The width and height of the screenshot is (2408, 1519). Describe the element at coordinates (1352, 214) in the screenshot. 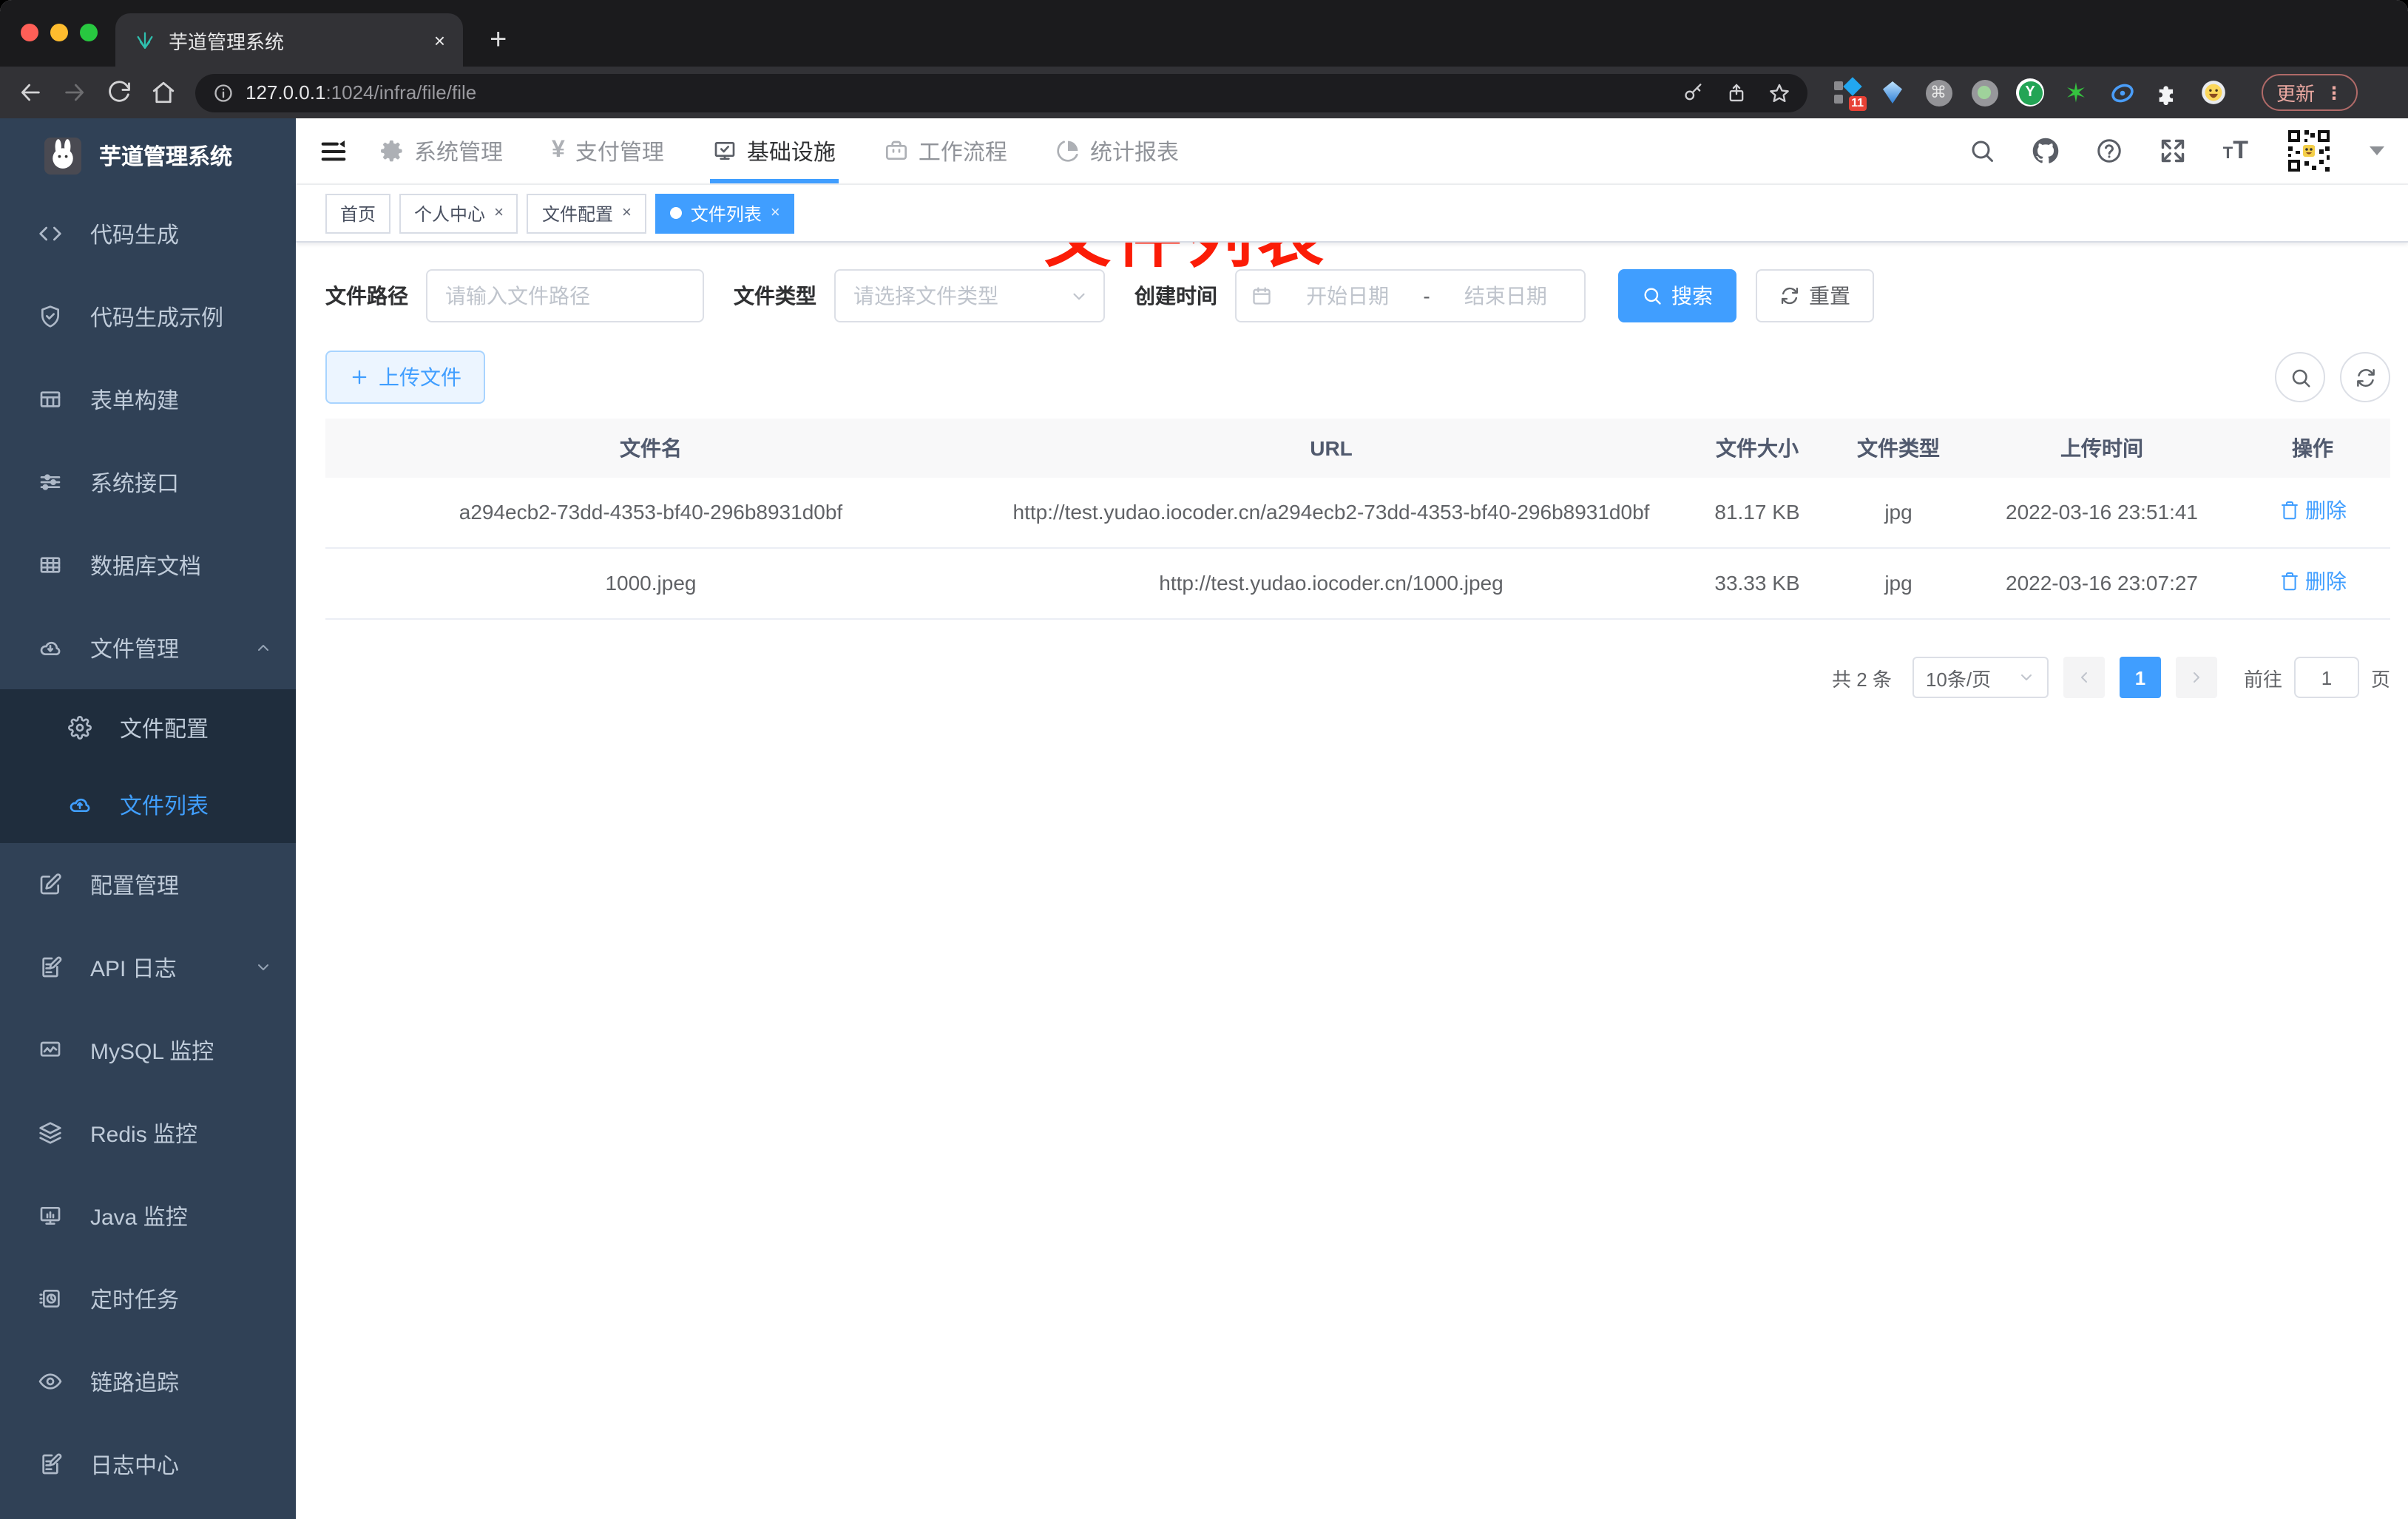

I see `tags-view-bar: 首页 个人中心 × 文件配置 × 文件列表 ×` at that location.